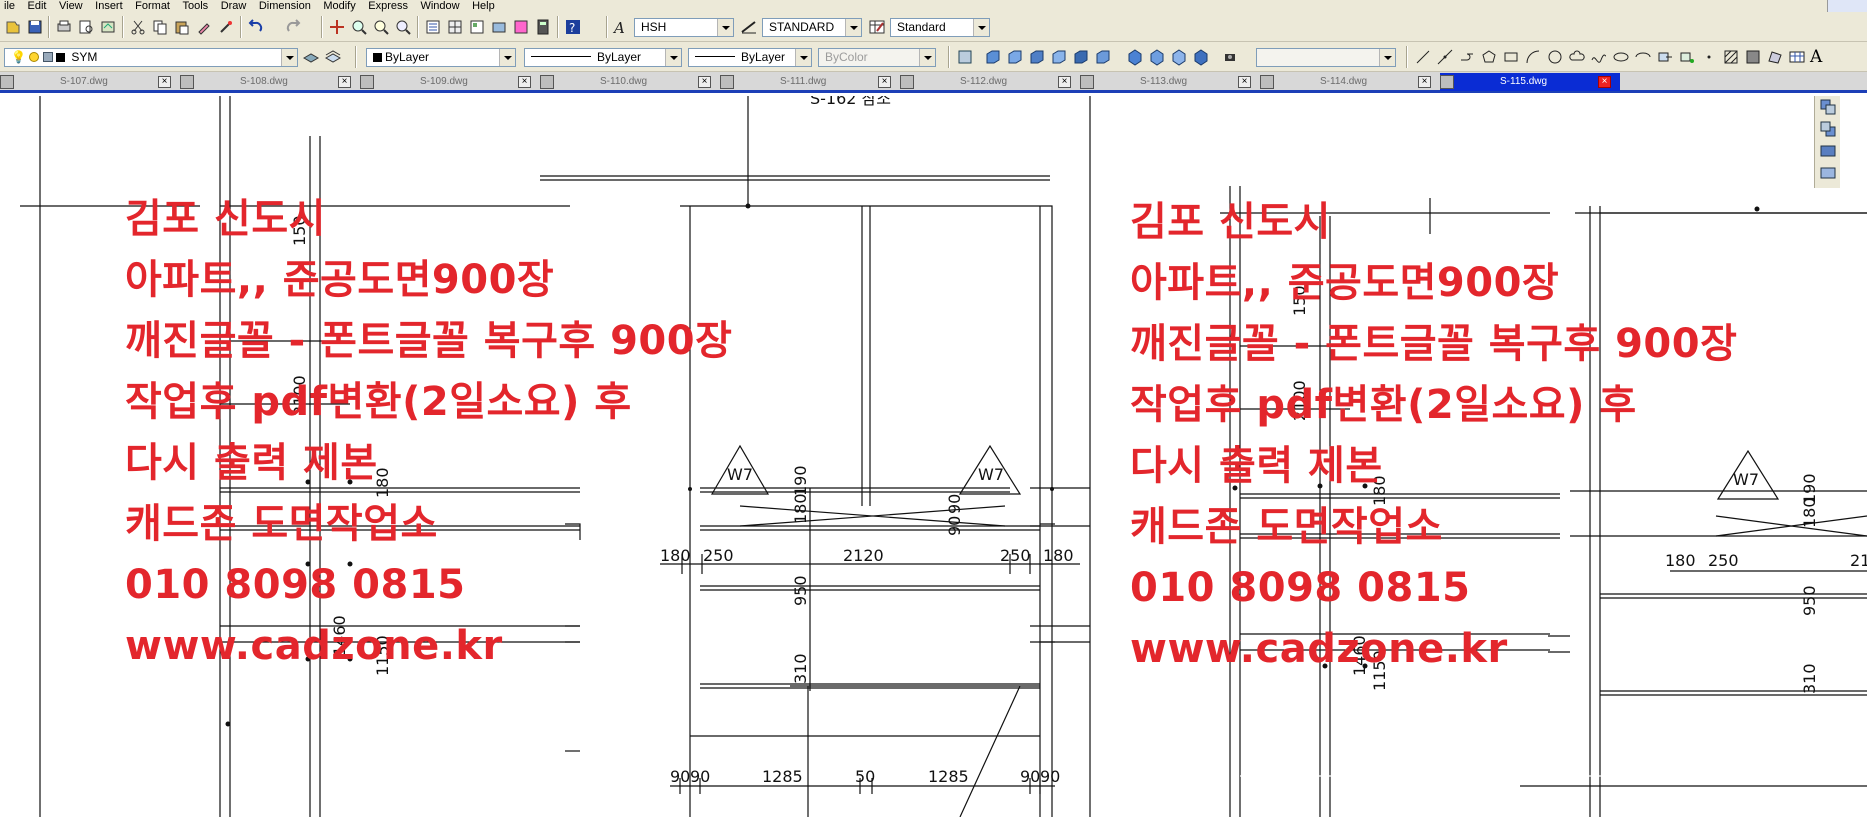 This screenshot has height=817, width=1867. Describe the element at coordinates (441, 57) in the screenshot. I see `color-select: ByLayer` at that location.